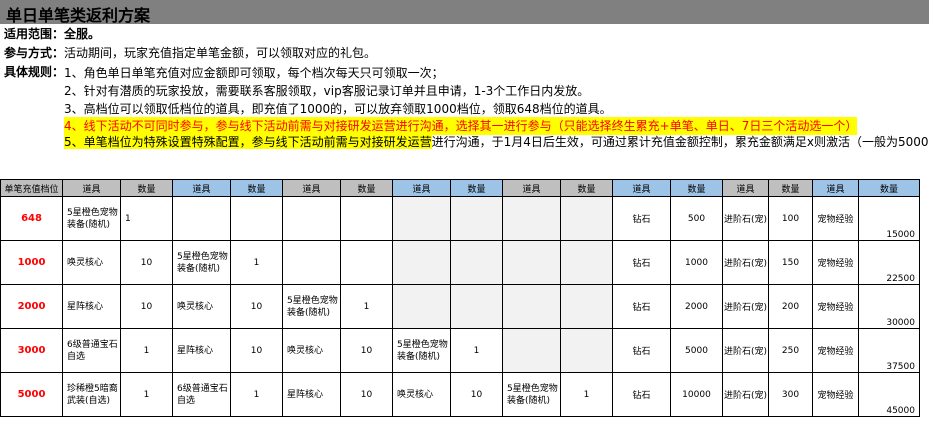 This screenshot has width=929, height=421. What do you see at coordinates (31, 350) in the screenshot?
I see `tier-cell: 3000` at bounding box center [31, 350].